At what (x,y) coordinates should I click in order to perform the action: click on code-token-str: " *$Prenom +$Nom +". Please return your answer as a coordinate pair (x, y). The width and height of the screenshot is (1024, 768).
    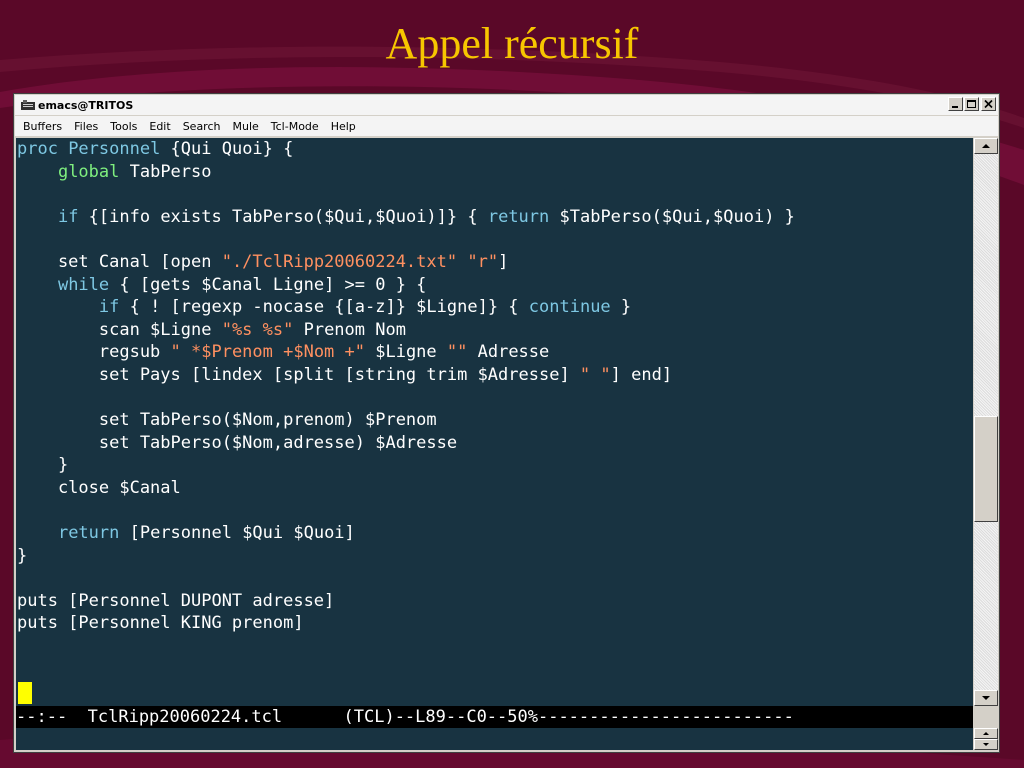
    Looking at the image, I should click on (267, 352).